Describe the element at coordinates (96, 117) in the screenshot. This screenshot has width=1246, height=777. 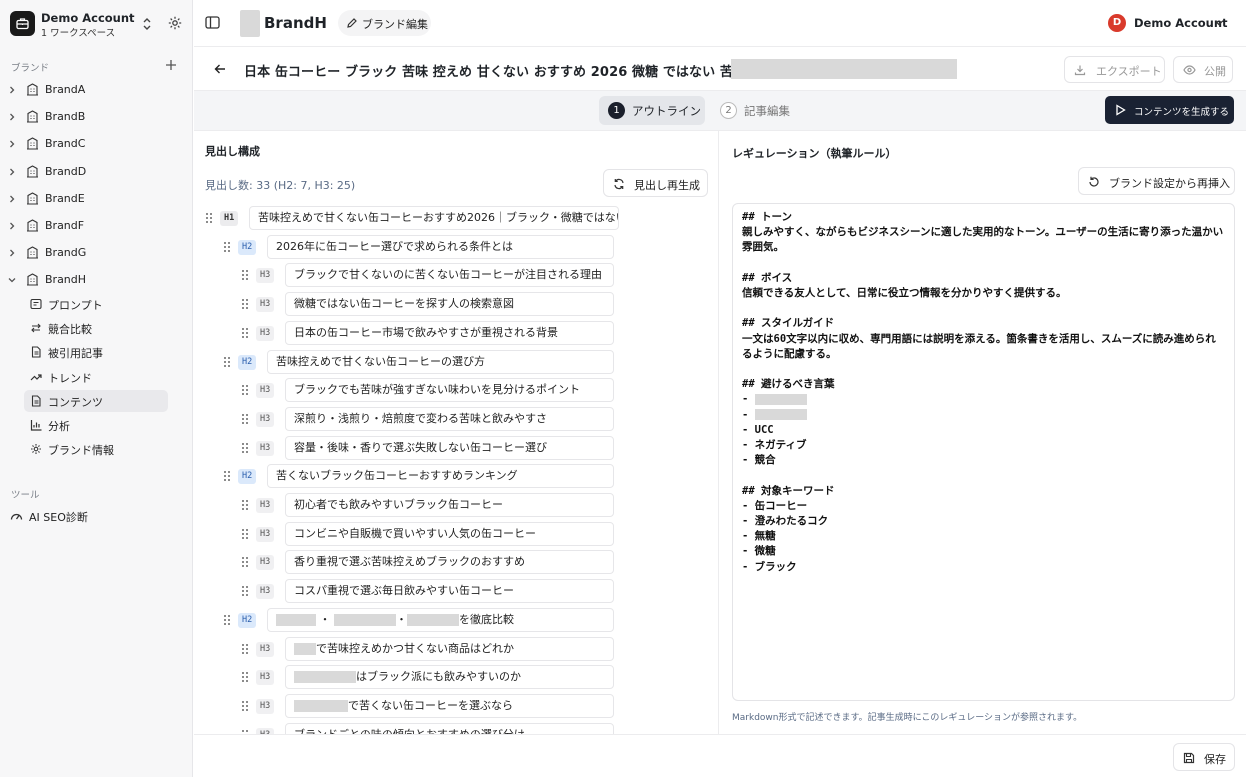
I see `sidebar-brand-brandb: BrandB` at that location.